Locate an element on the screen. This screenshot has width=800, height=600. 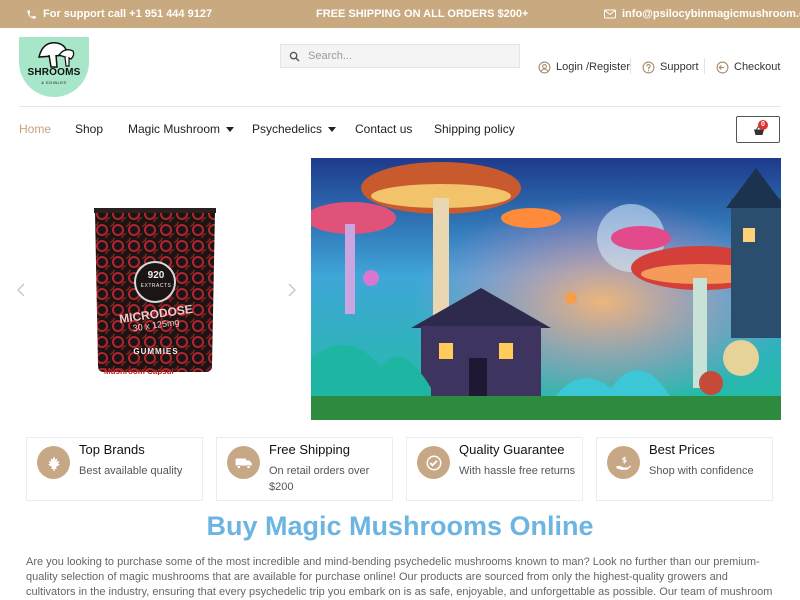
nav-shop-label: Shop is located at coordinates (89, 129).